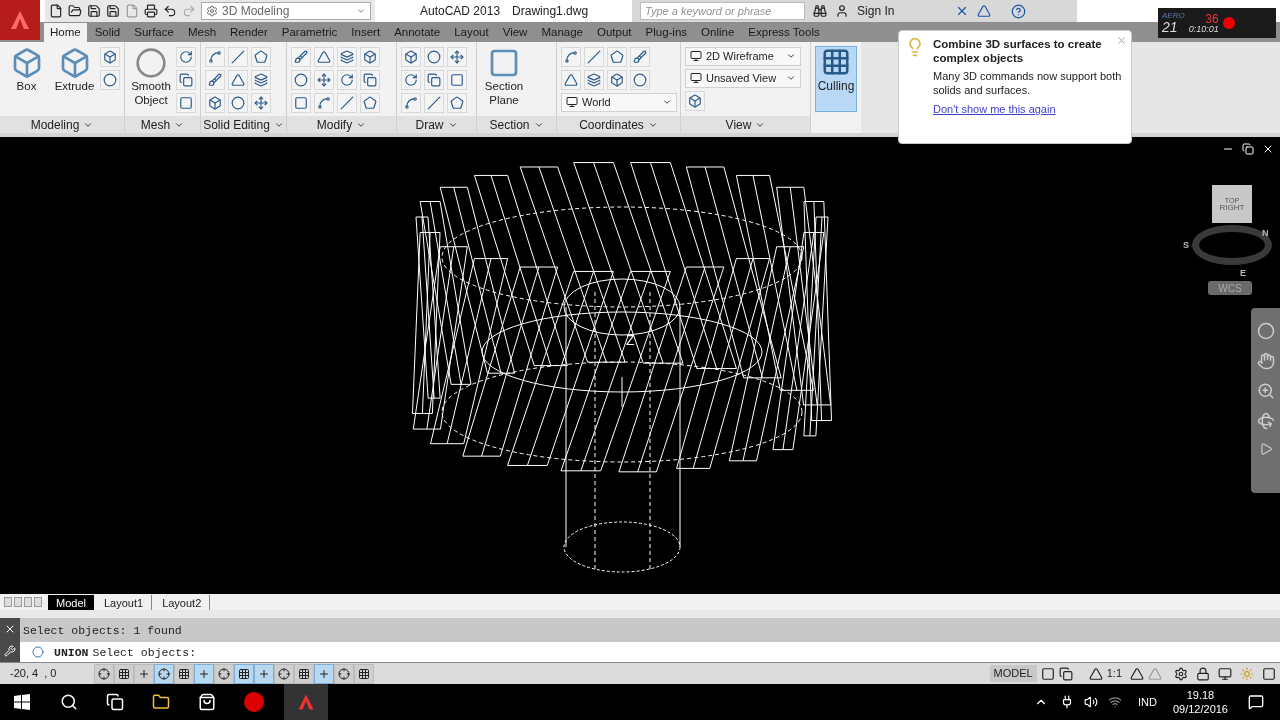 Image resolution: width=1280 pixels, height=720 pixels. I want to click on restore-icon, so click(1248, 149).